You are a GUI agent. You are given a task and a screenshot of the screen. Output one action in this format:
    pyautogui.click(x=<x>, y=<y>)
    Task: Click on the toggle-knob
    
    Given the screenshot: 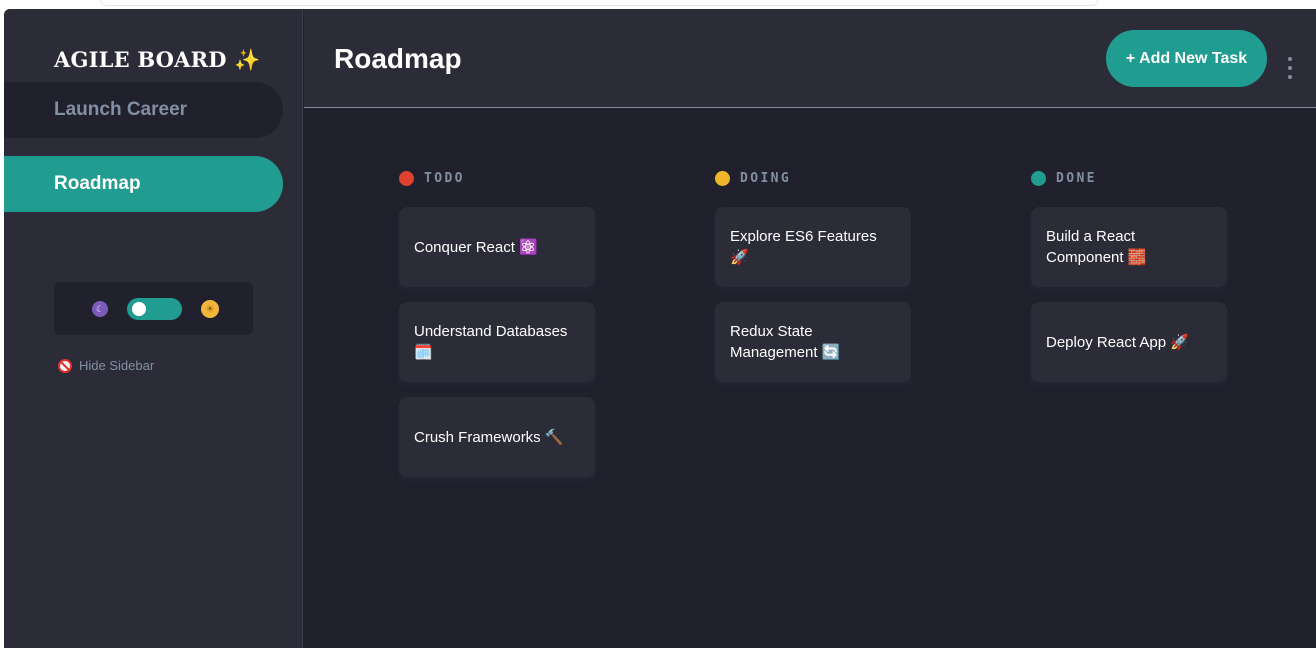 What is the action you would take?
    pyautogui.click(x=139, y=309)
    